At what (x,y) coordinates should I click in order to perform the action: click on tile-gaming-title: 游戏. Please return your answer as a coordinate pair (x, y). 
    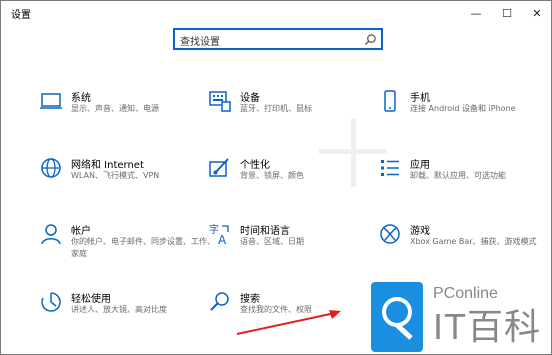
    Looking at the image, I should click on (420, 231).